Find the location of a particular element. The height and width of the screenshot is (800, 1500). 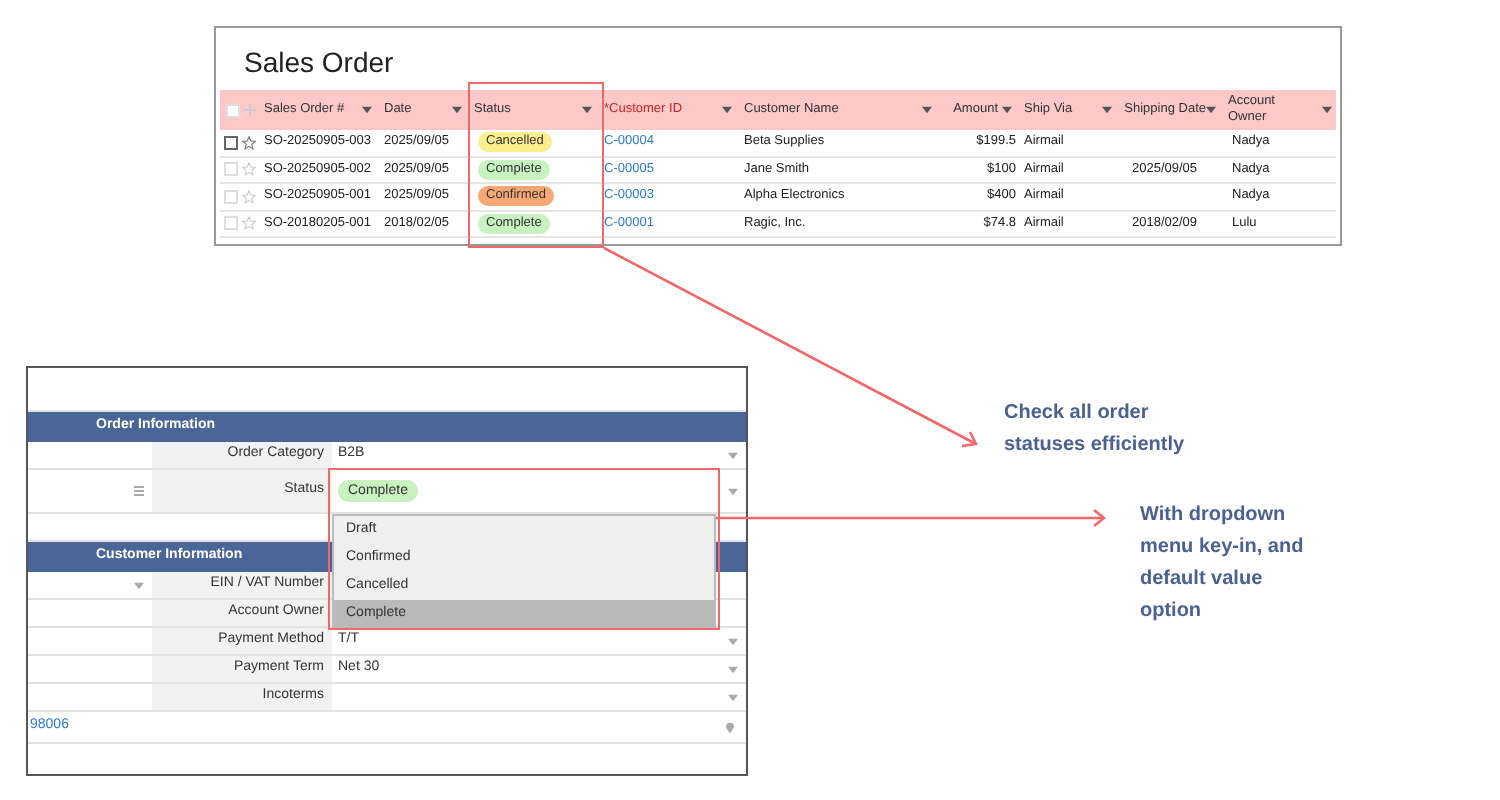

callout-text: With dropdown menu key-in, and default value option is located at coordinates (1223, 564).